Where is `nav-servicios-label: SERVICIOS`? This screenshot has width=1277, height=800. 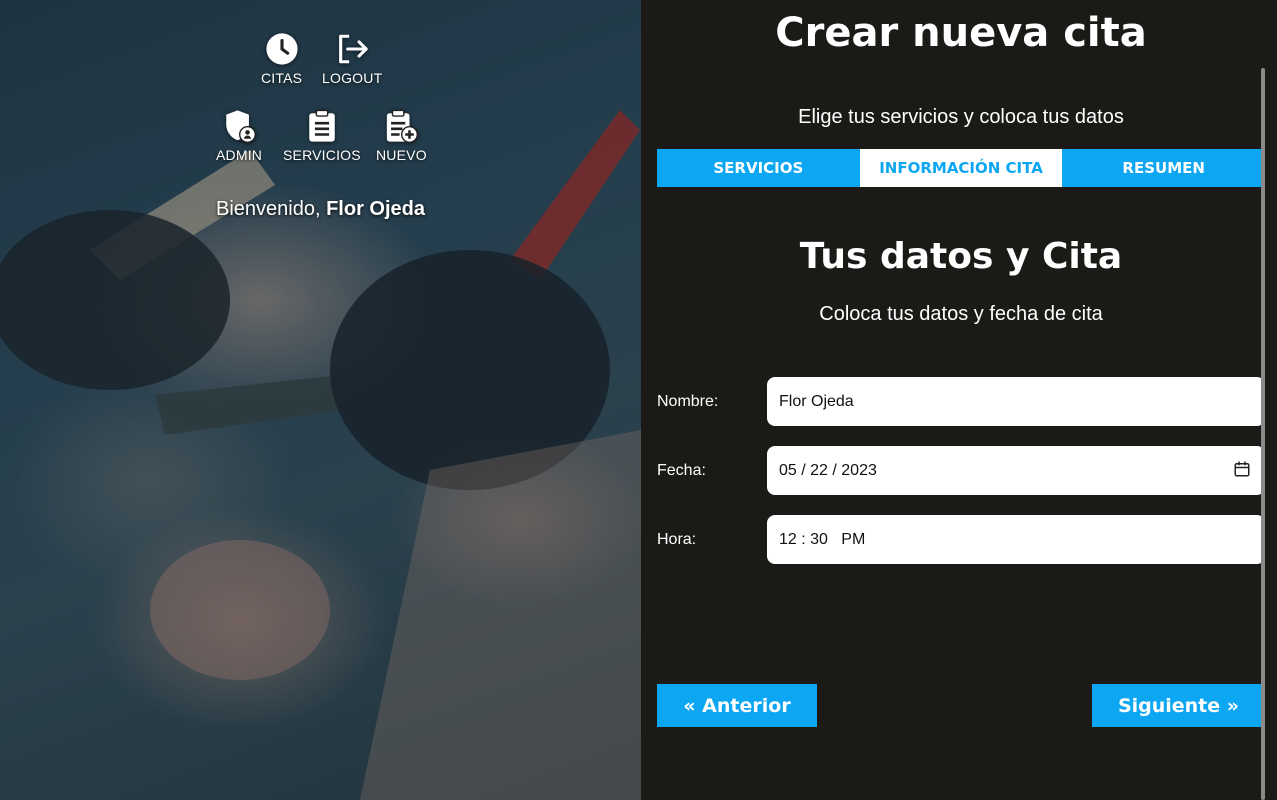 nav-servicios-label: SERVICIOS is located at coordinates (322, 155).